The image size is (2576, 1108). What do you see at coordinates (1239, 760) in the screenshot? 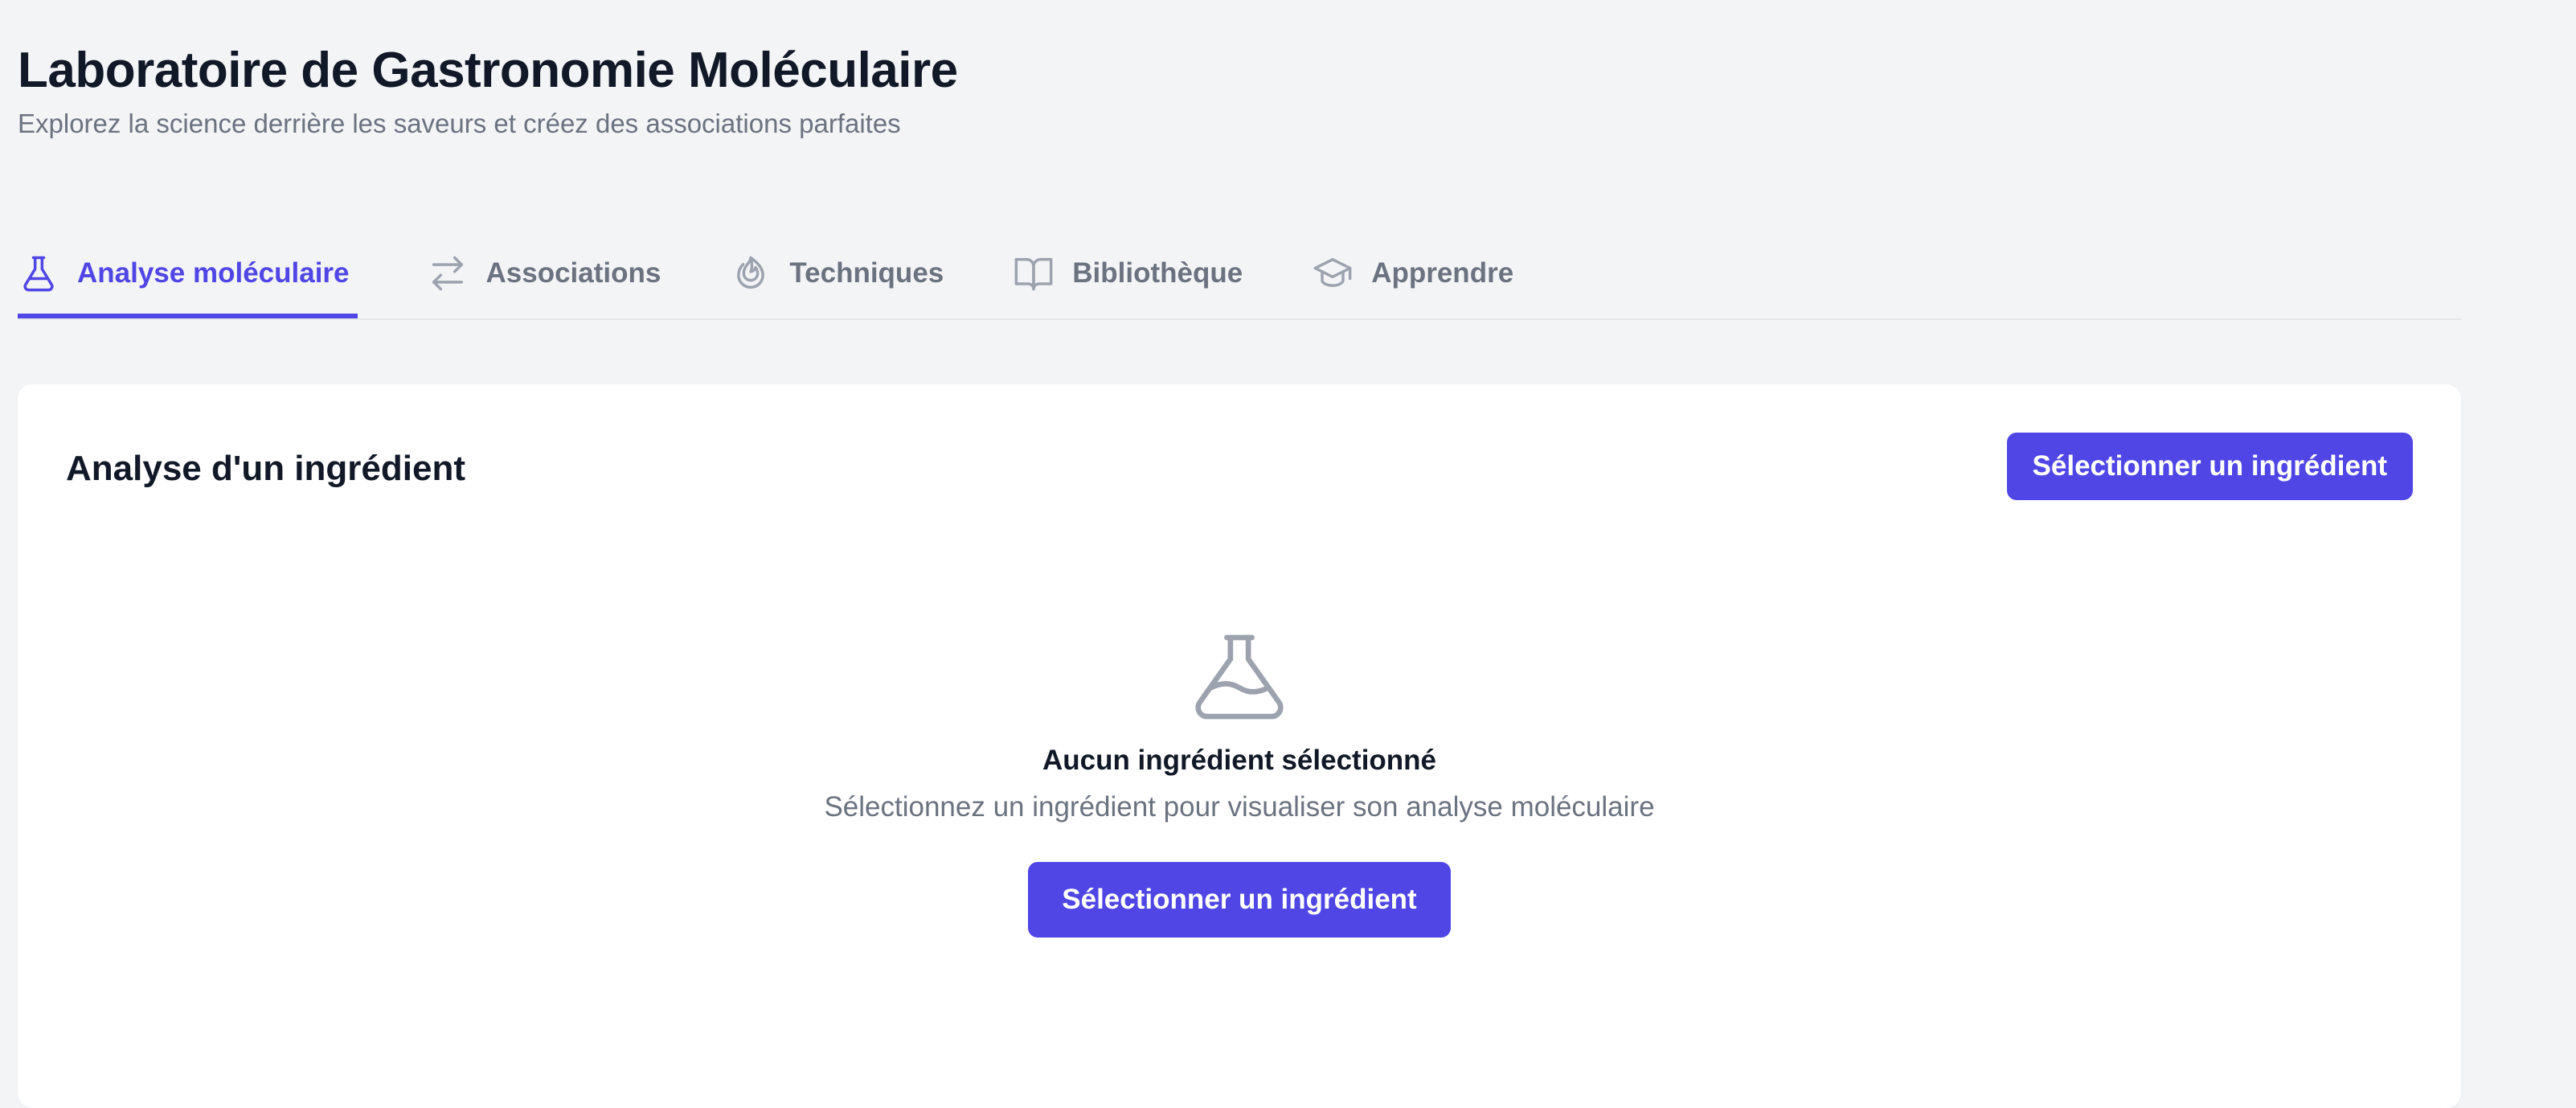
I see `empty-state-title: Aucun ingrédient sélectionné` at bounding box center [1239, 760].